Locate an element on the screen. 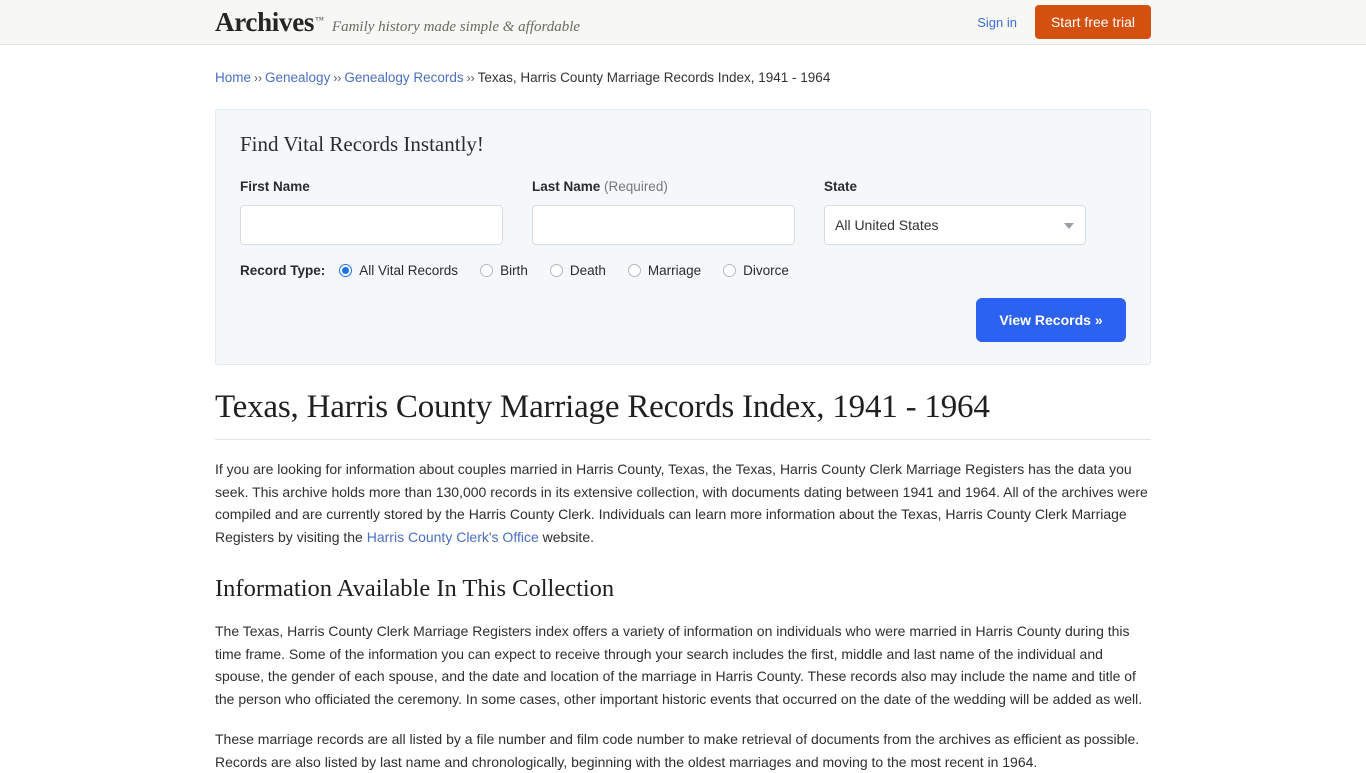 This screenshot has height=773, width=1366. radio-label: Divorce is located at coordinates (766, 270).